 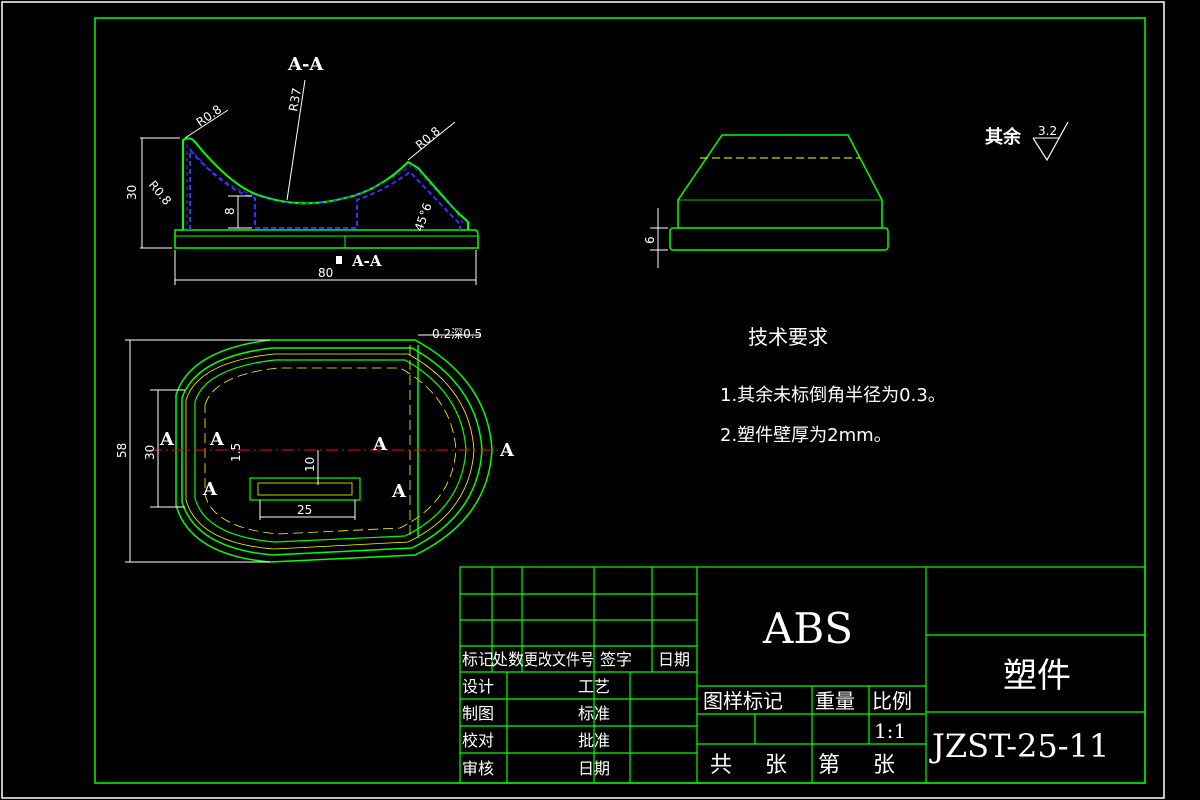 I want to click on section-letter-1: A, so click(x=167, y=439).